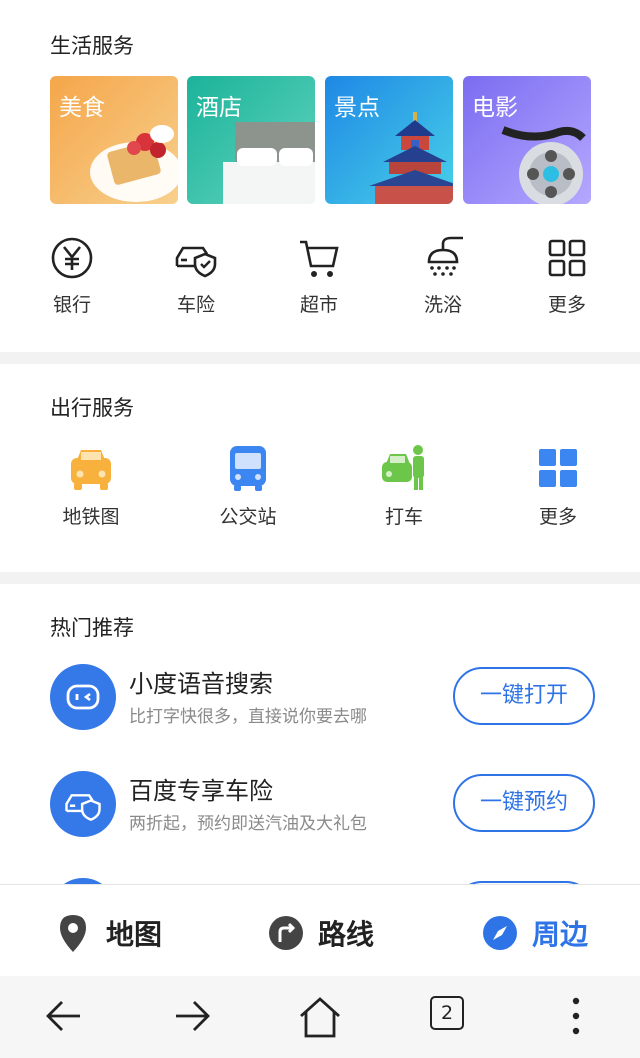 This screenshot has height=1058, width=640. Describe the element at coordinates (524, 803) in the screenshot. I see `reserve-button: 一键预约` at that location.